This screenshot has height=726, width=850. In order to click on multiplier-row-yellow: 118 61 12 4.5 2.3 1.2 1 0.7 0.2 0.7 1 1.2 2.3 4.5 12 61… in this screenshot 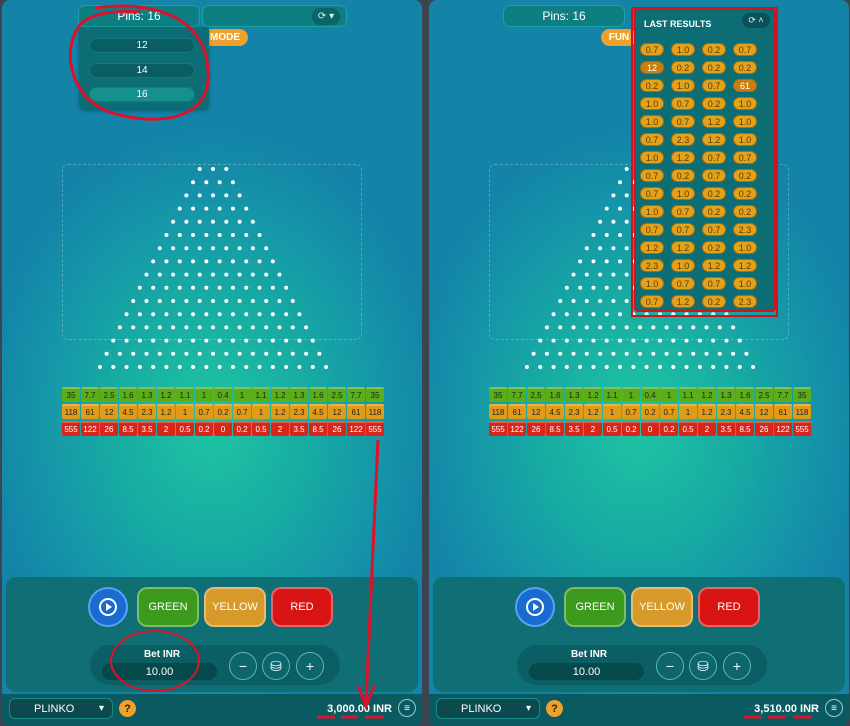, I will do `click(223, 412)`.